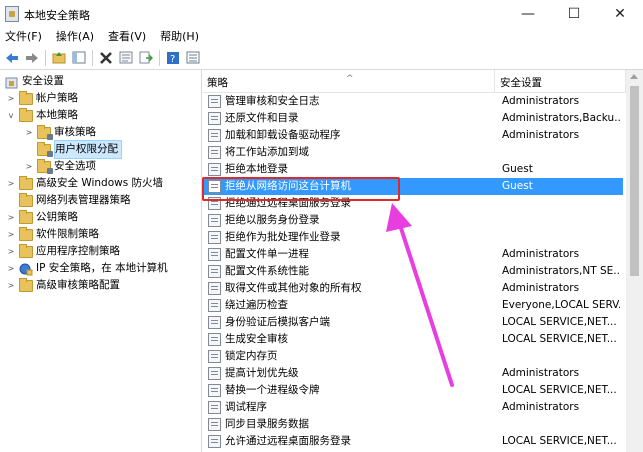  I want to click on tree-node-security-settings: 安全设置, so click(33, 81).